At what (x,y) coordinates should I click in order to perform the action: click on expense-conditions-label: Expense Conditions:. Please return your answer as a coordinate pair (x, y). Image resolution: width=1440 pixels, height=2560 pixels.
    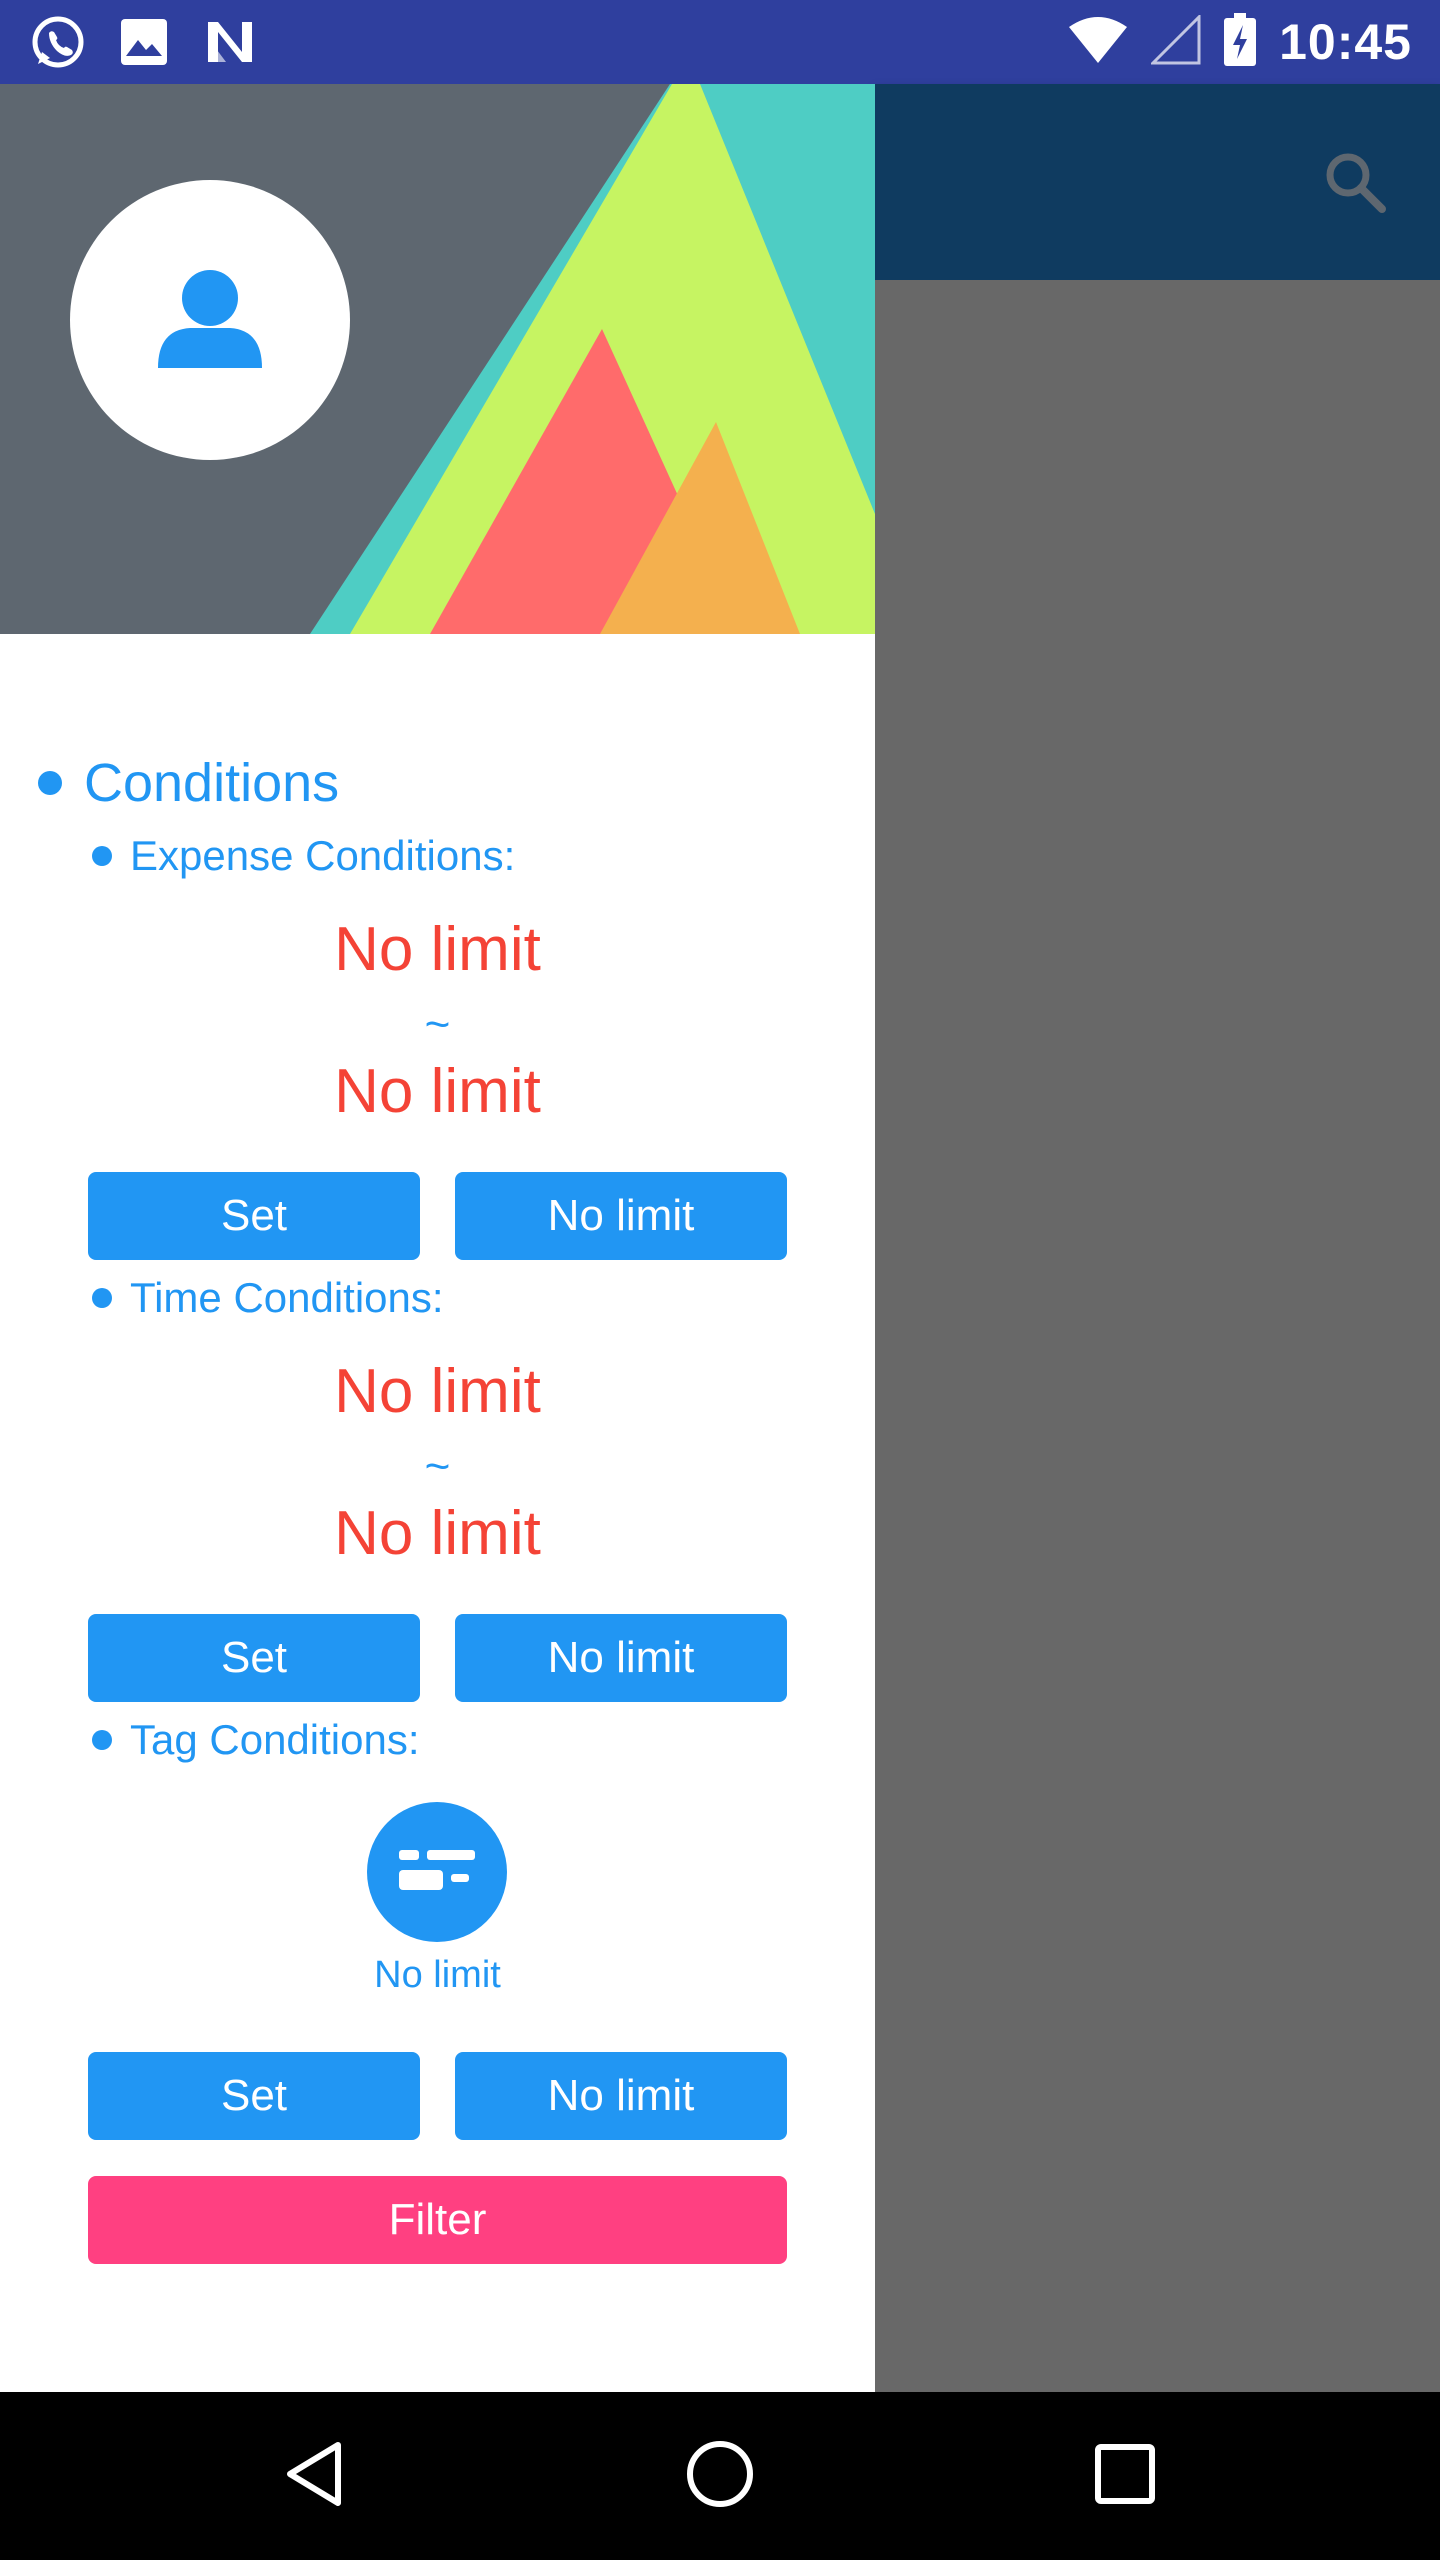
    Looking at the image, I should click on (323, 855).